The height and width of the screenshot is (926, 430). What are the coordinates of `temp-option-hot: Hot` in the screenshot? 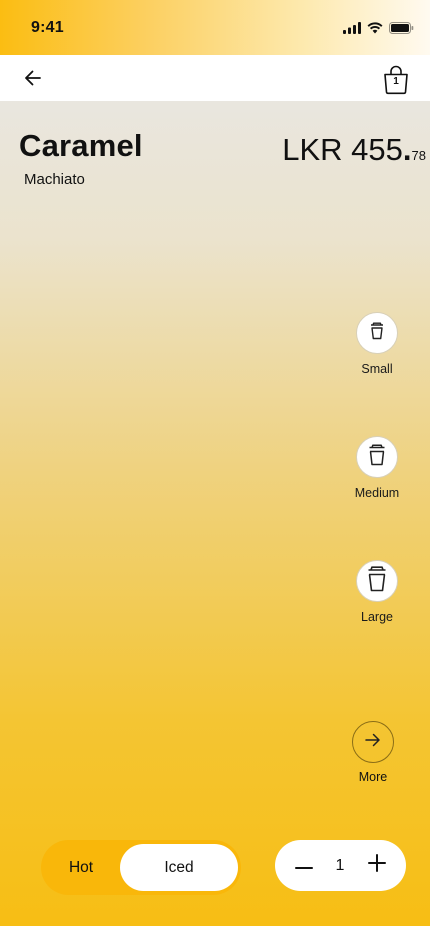 It's located at (81, 867).